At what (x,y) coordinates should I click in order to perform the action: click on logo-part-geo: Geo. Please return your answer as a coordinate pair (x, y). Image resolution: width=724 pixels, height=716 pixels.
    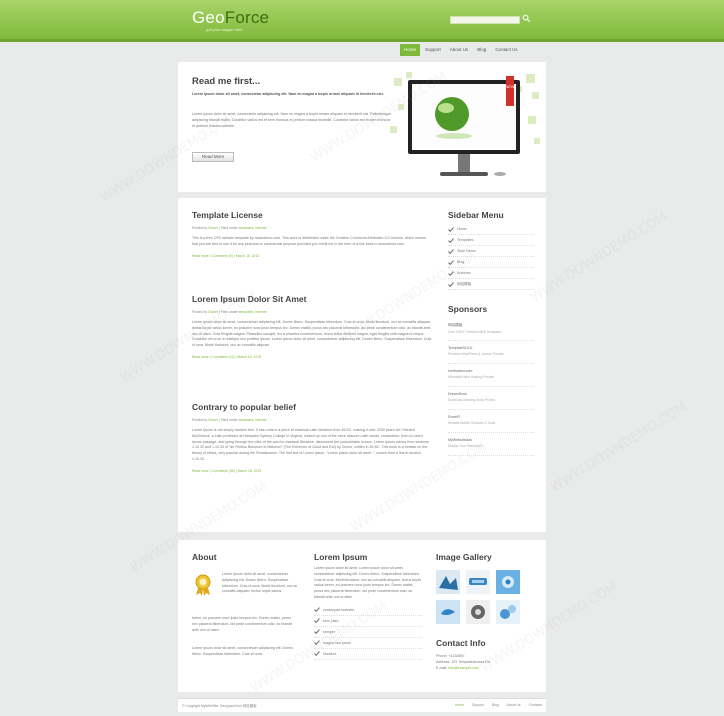
    Looking at the image, I should click on (208, 17).